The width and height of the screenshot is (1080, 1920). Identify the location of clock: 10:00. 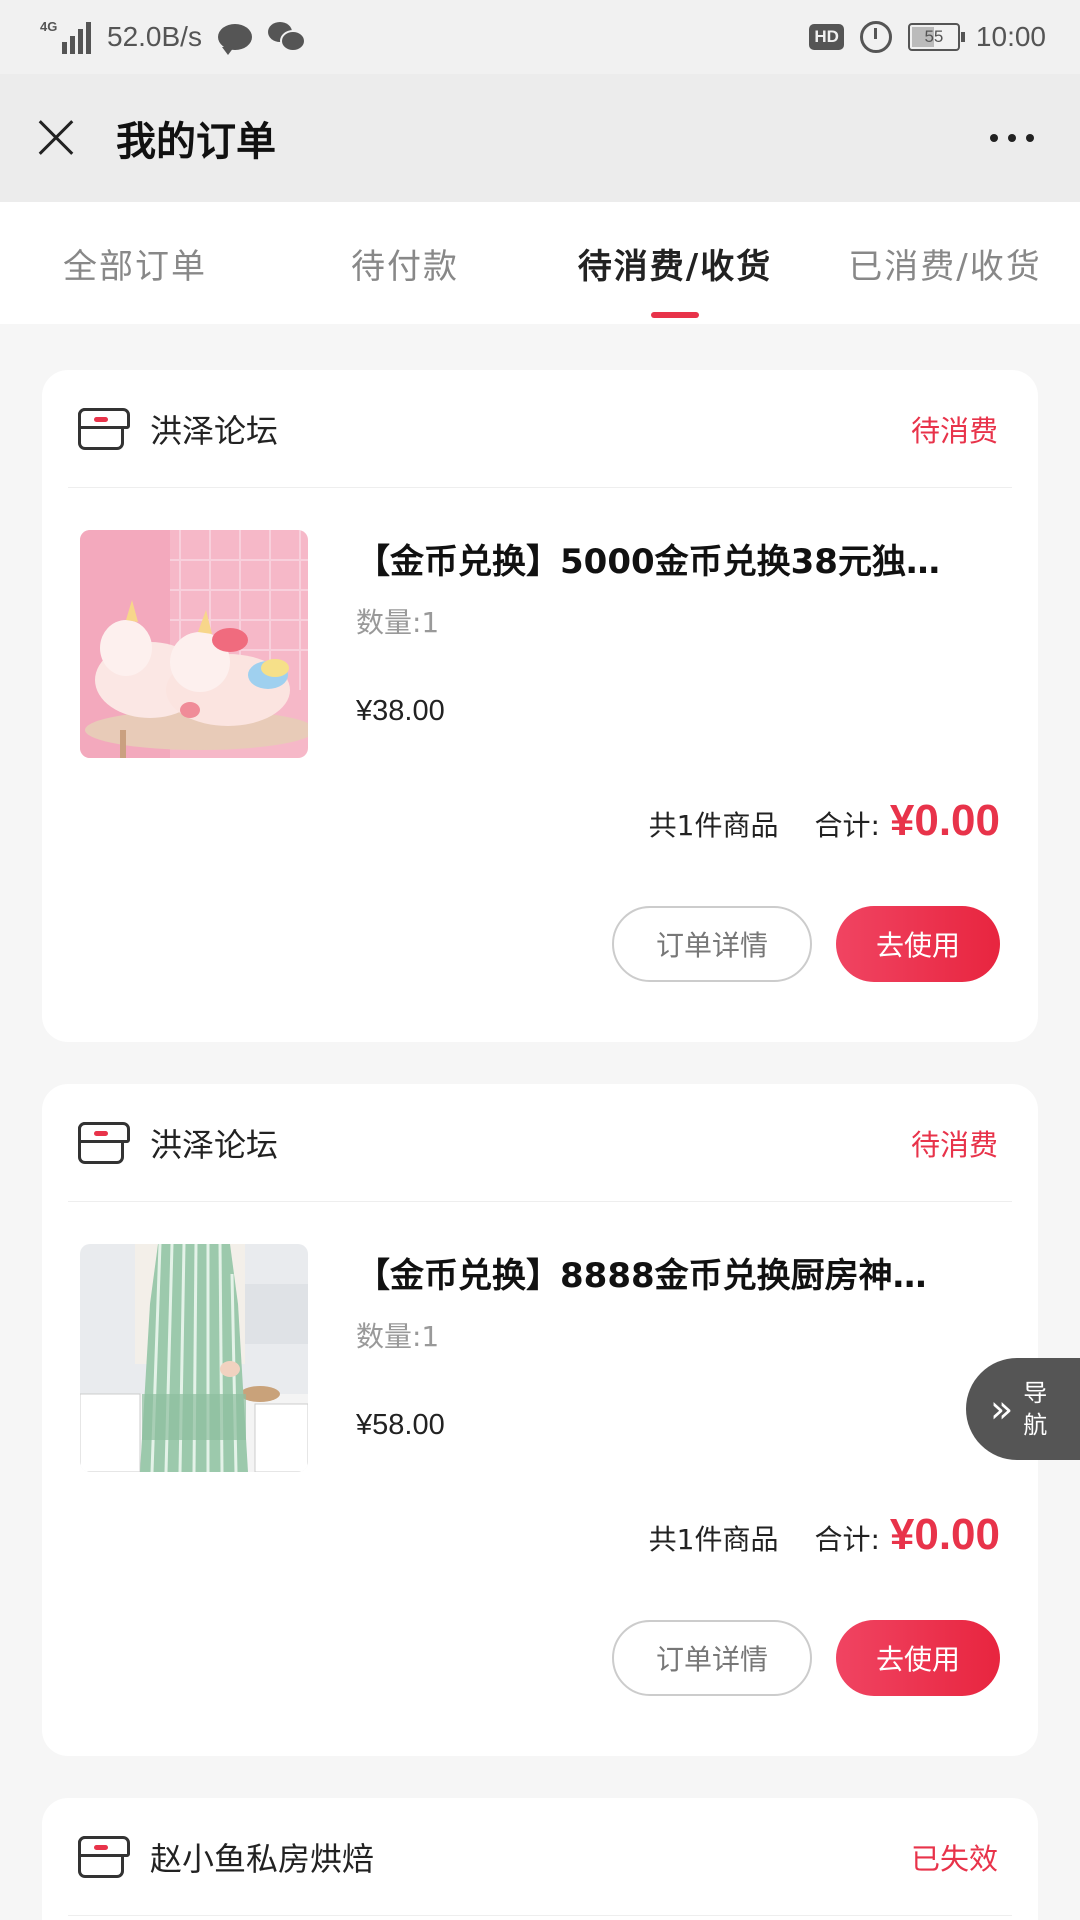
(1010, 36).